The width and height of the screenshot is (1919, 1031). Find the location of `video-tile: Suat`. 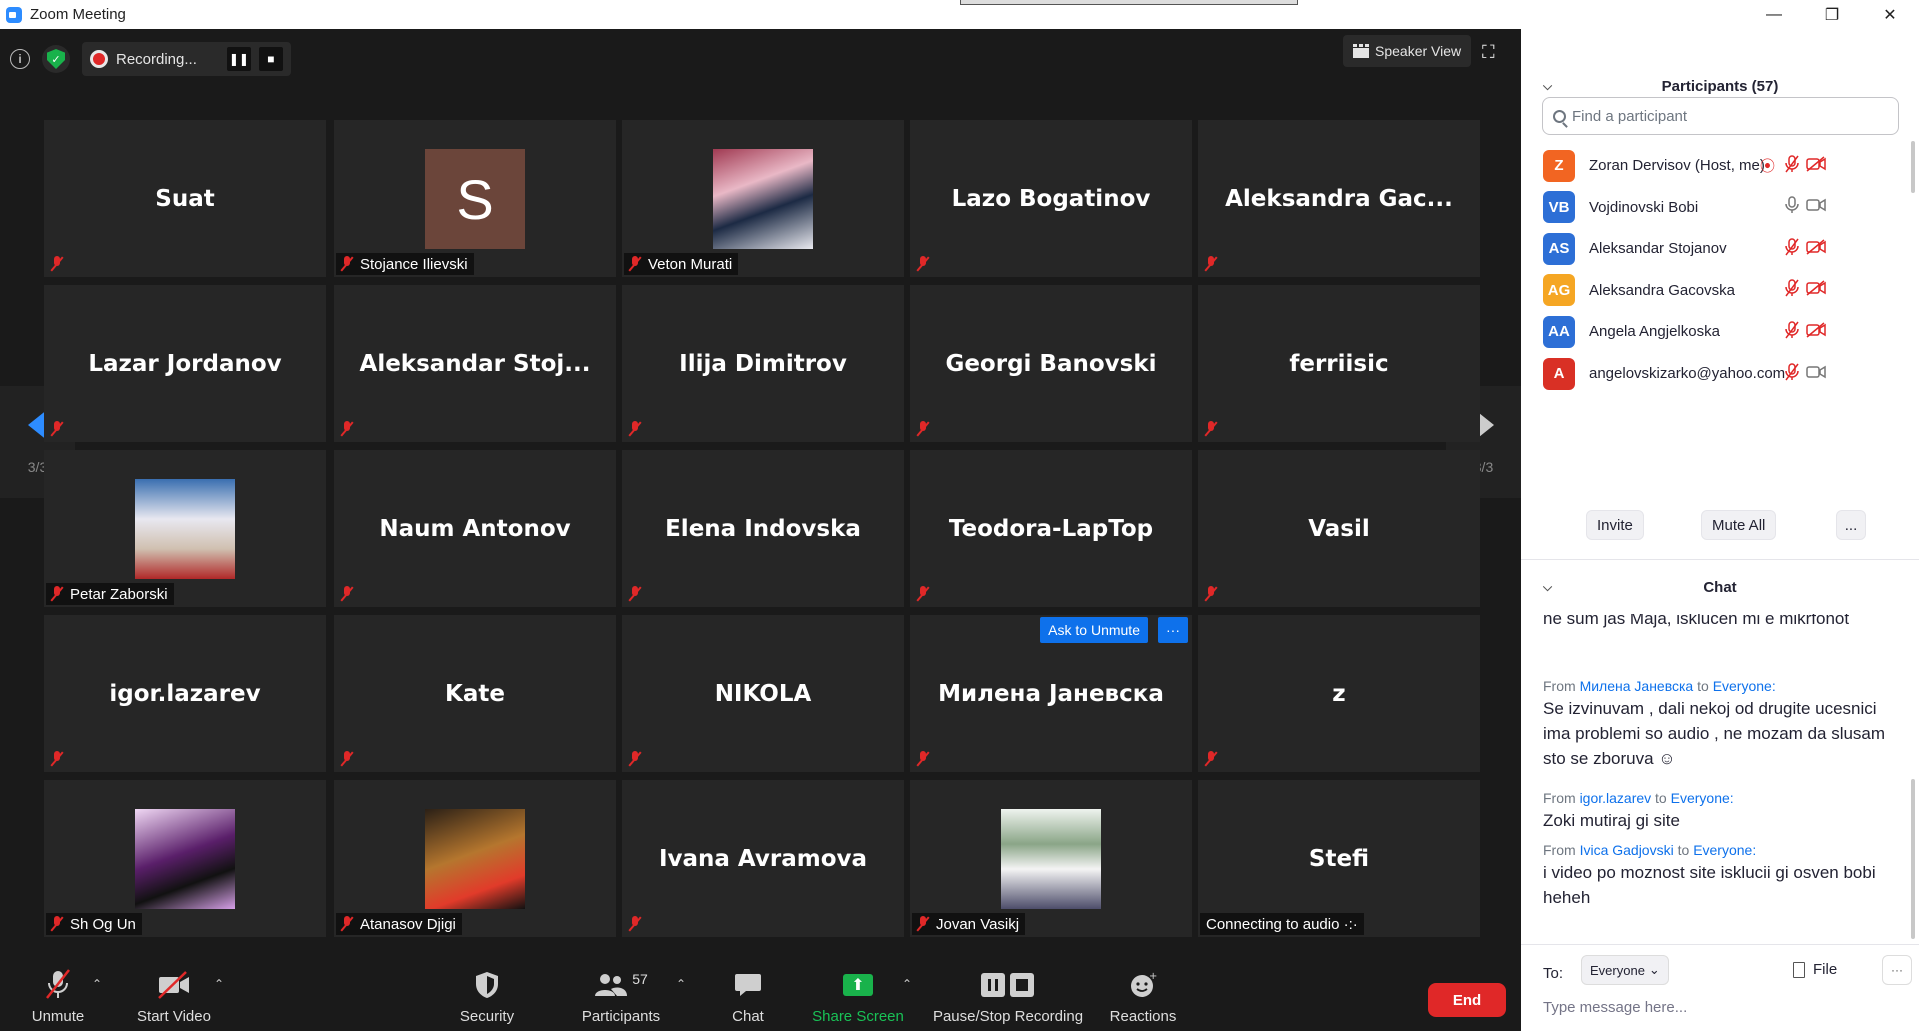

video-tile: Suat is located at coordinates (185, 198).